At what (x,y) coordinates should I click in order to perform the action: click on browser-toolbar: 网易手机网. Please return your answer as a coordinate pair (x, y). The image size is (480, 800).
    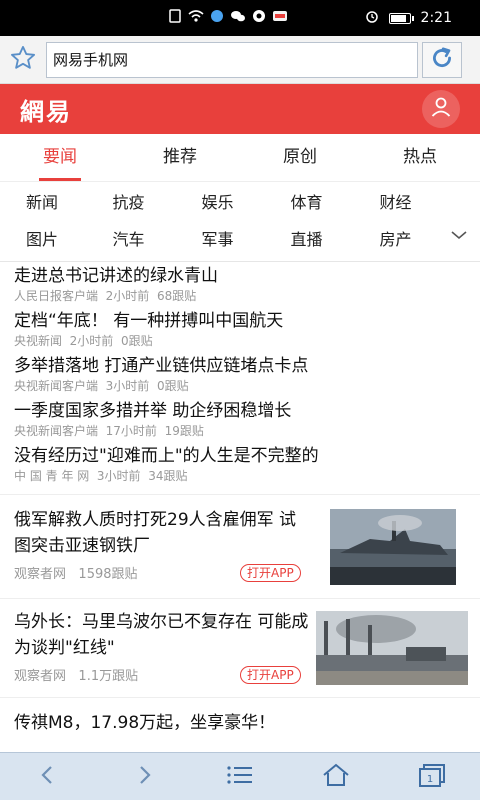
    Looking at the image, I should click on (240, 60).